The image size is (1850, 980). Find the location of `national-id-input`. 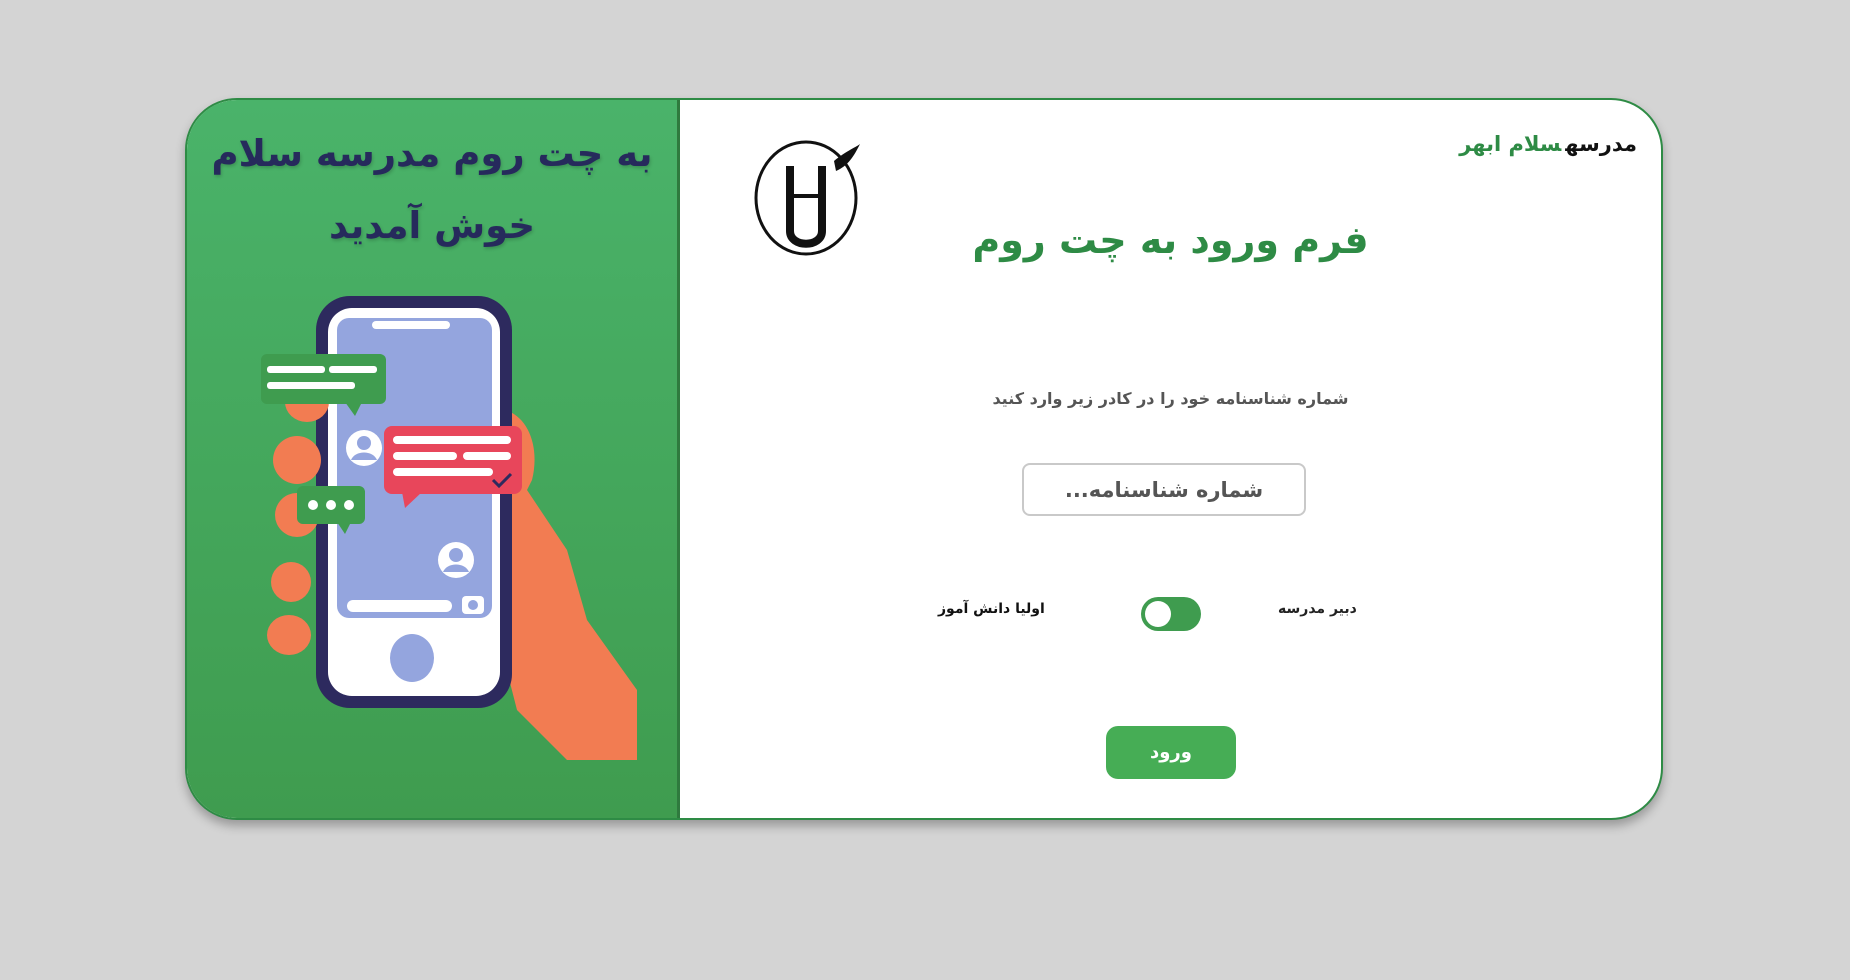

national-id-input is located at coordinates (1164, 489).